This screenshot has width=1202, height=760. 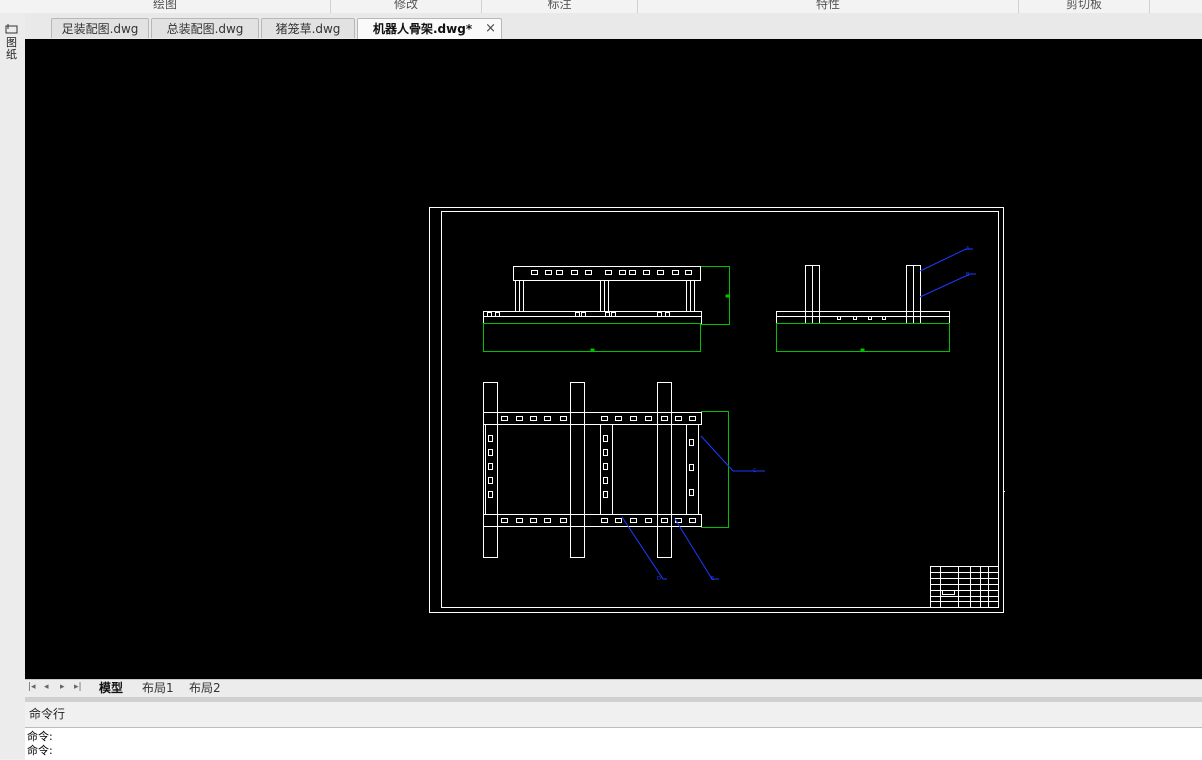 I want to click on leader-label: C, so click(x=755, y=471).